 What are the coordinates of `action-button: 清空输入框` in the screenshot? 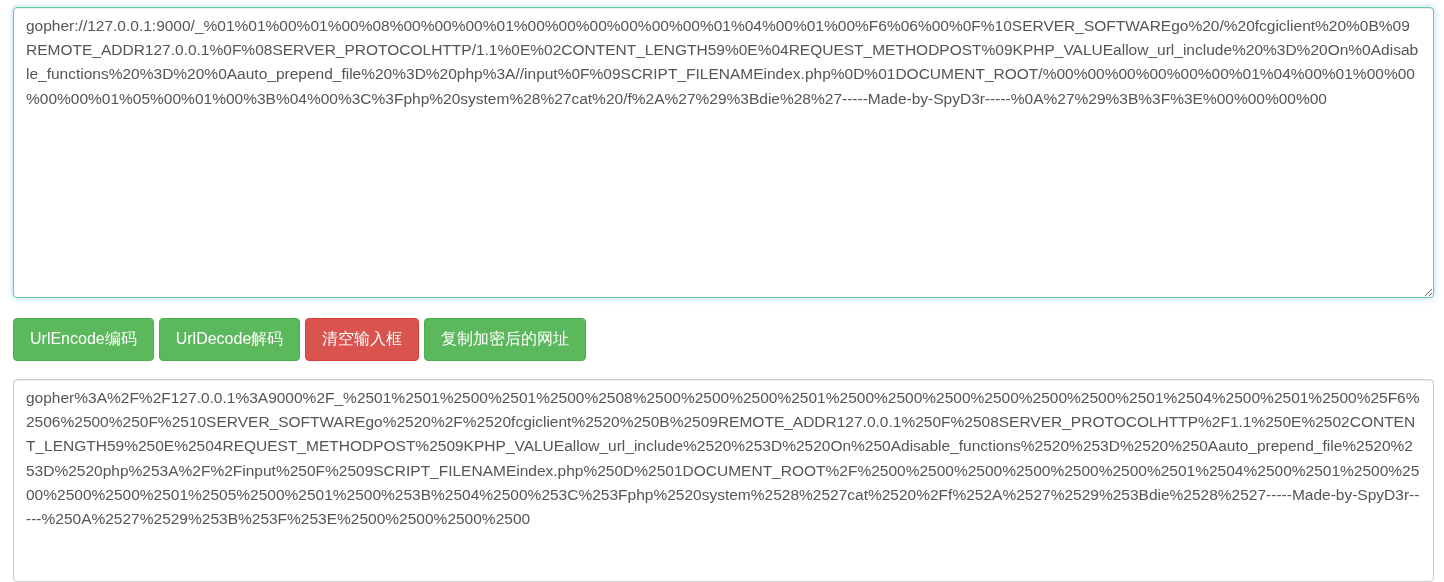 It's located at (362, 339).